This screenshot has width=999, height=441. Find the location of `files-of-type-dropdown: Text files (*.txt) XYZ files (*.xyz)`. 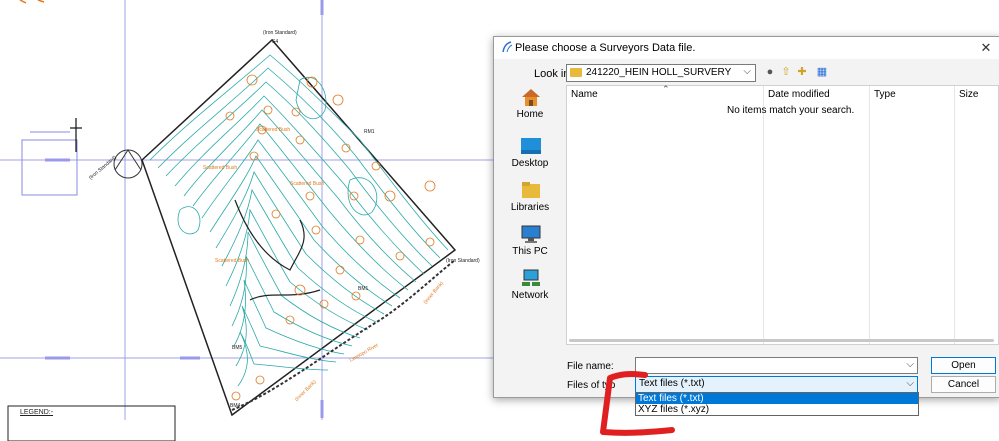

files-of-type-dropdown: Text files (*.txt) XYZ files (*.xyz) is located at coordinates (777, 404).